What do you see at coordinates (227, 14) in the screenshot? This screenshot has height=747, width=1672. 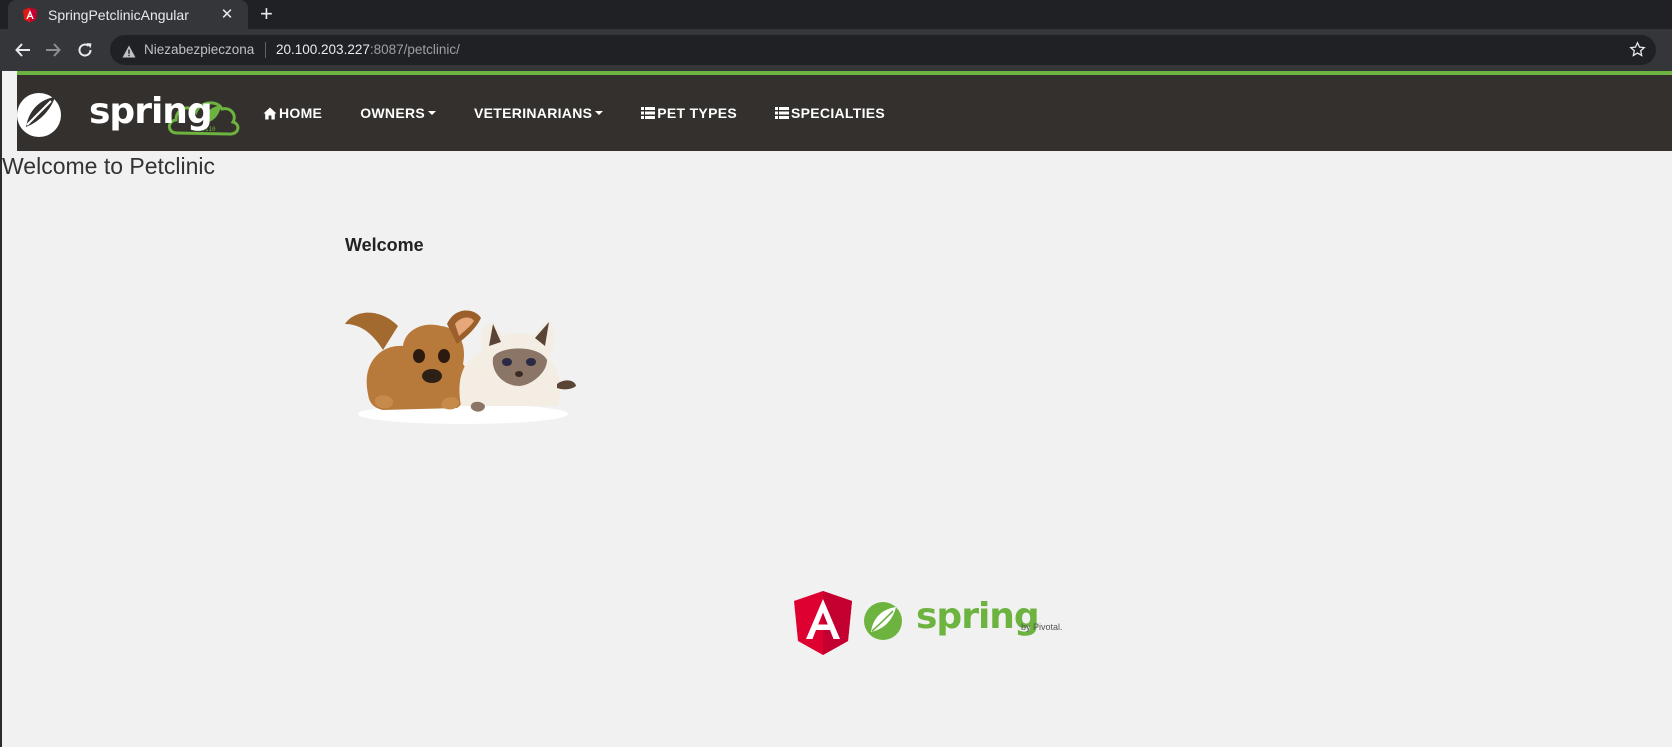 I see `tab-close-icon: ✕` at bounding box center [227, 14].